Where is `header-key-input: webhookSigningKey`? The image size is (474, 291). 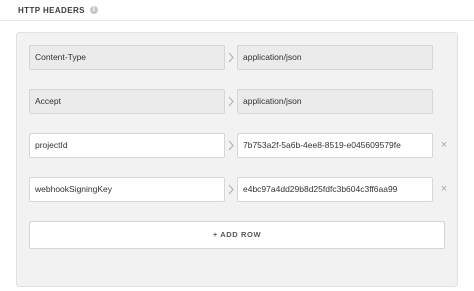 header-key-input: webhookSigningKey is located at coordinates (127, 189).